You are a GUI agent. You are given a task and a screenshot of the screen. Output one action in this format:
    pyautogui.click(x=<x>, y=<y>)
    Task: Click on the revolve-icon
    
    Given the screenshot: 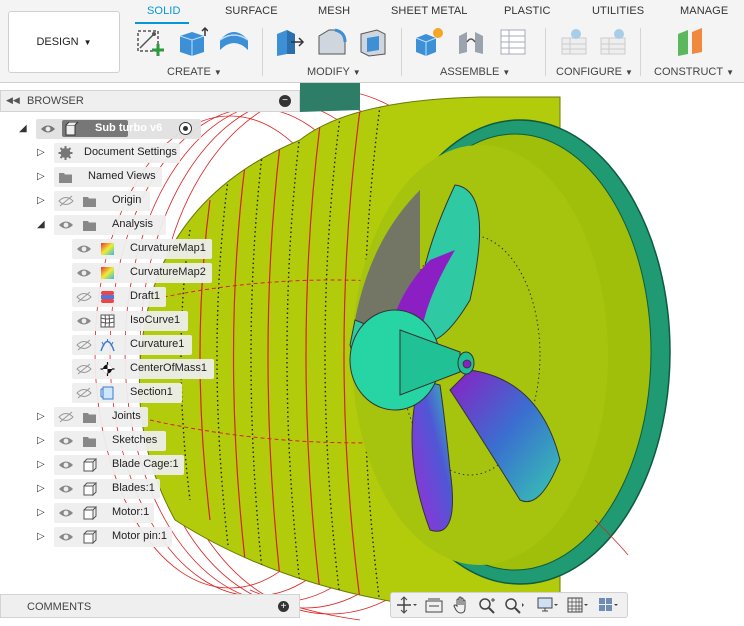 What is the action you would take?
    pyautogui.click(x=234, y=42)
    